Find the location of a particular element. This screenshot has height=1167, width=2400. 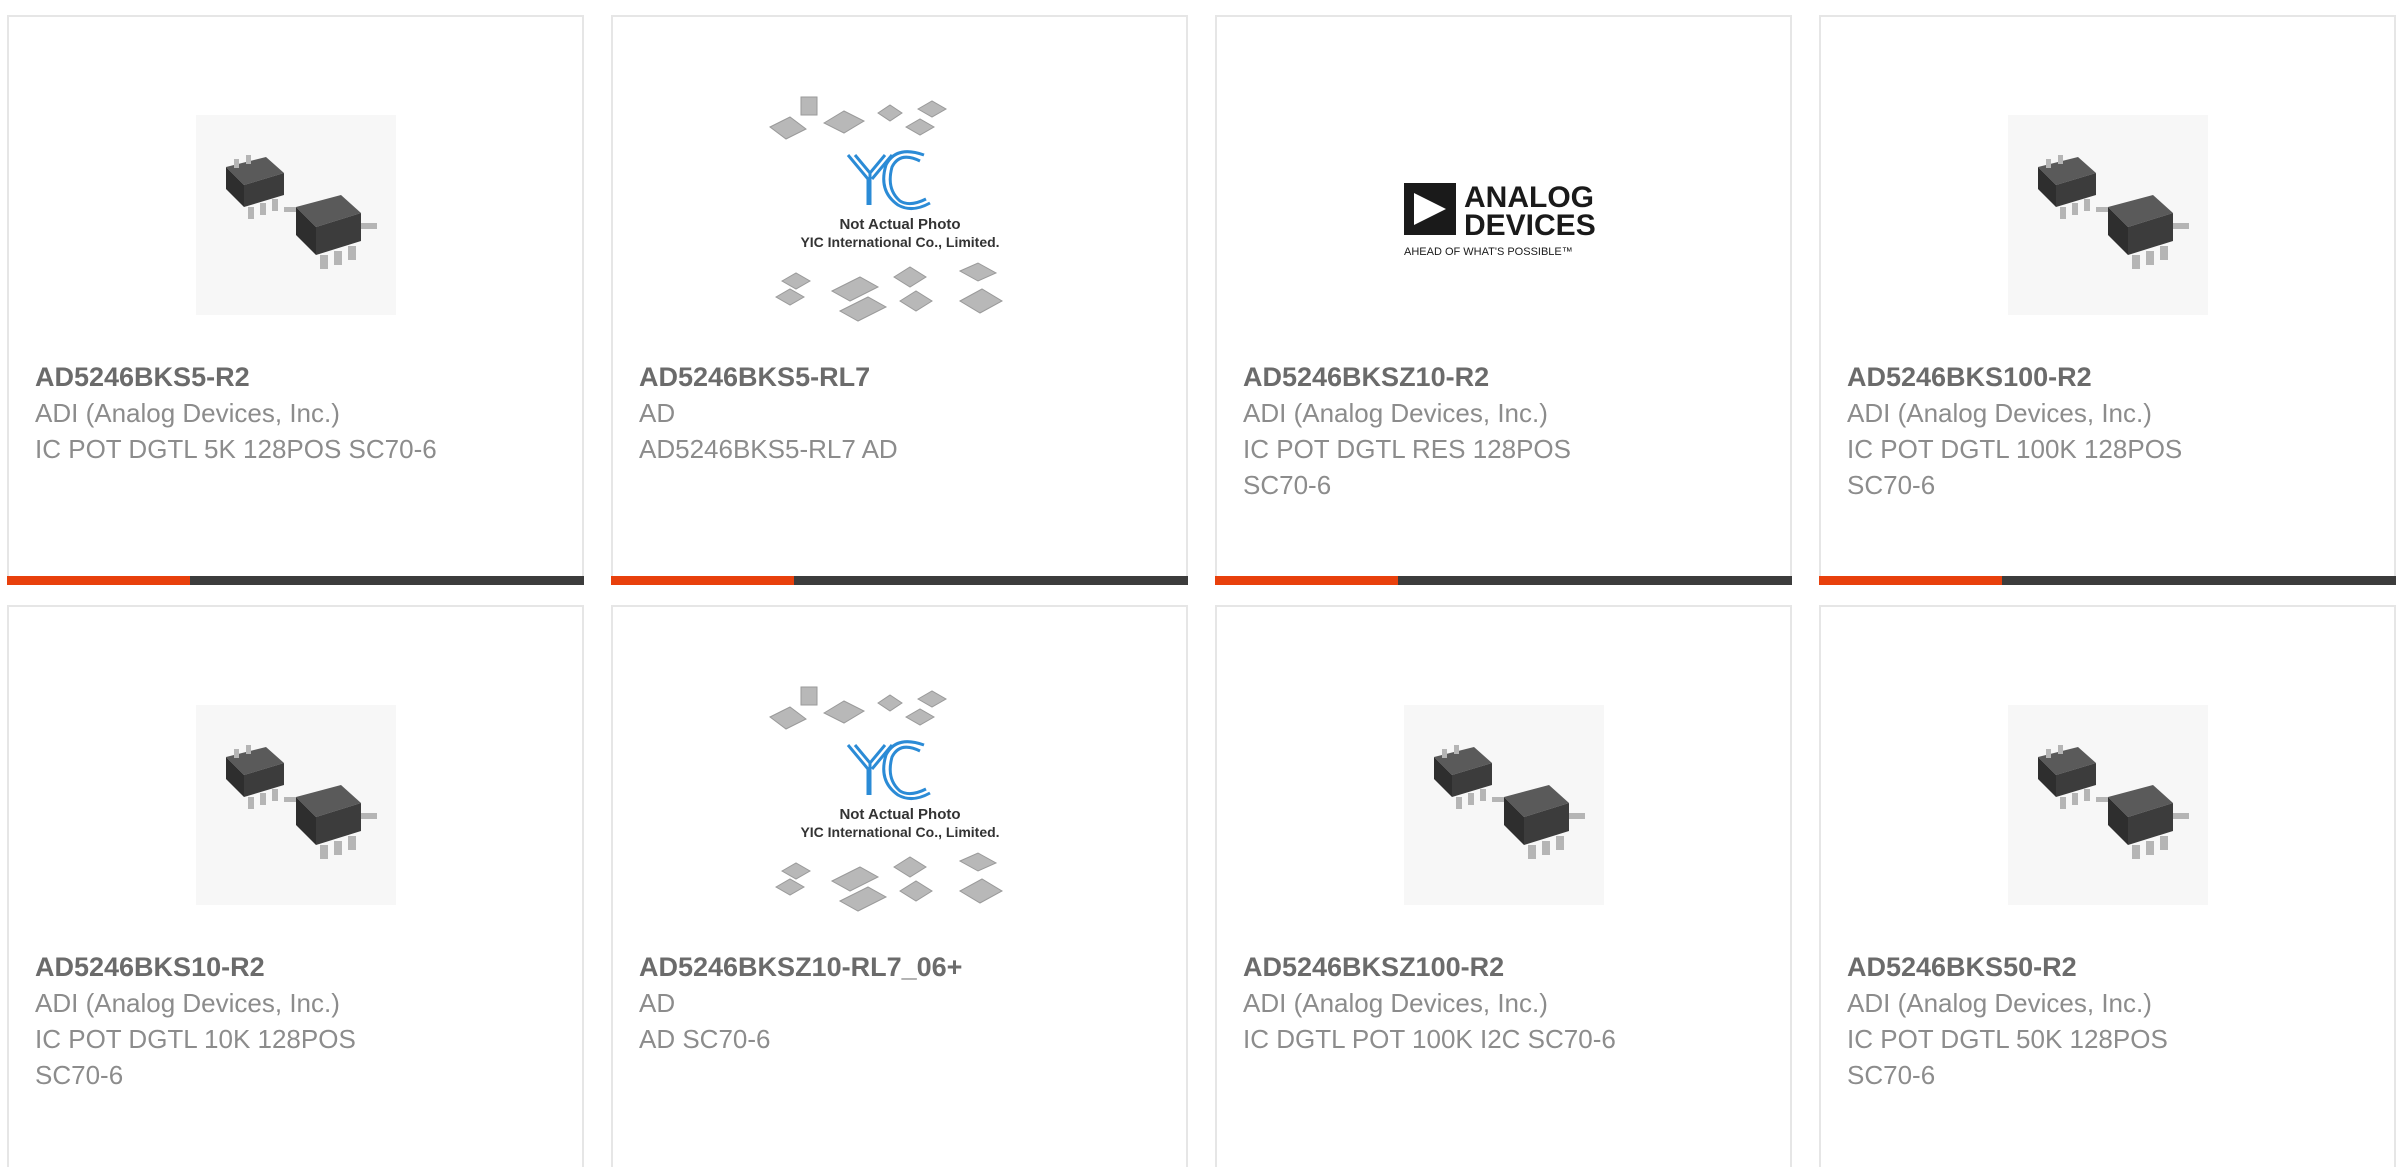

part-number-link: AD5246BKS100-R2 is located at coordinates (2067, 377).